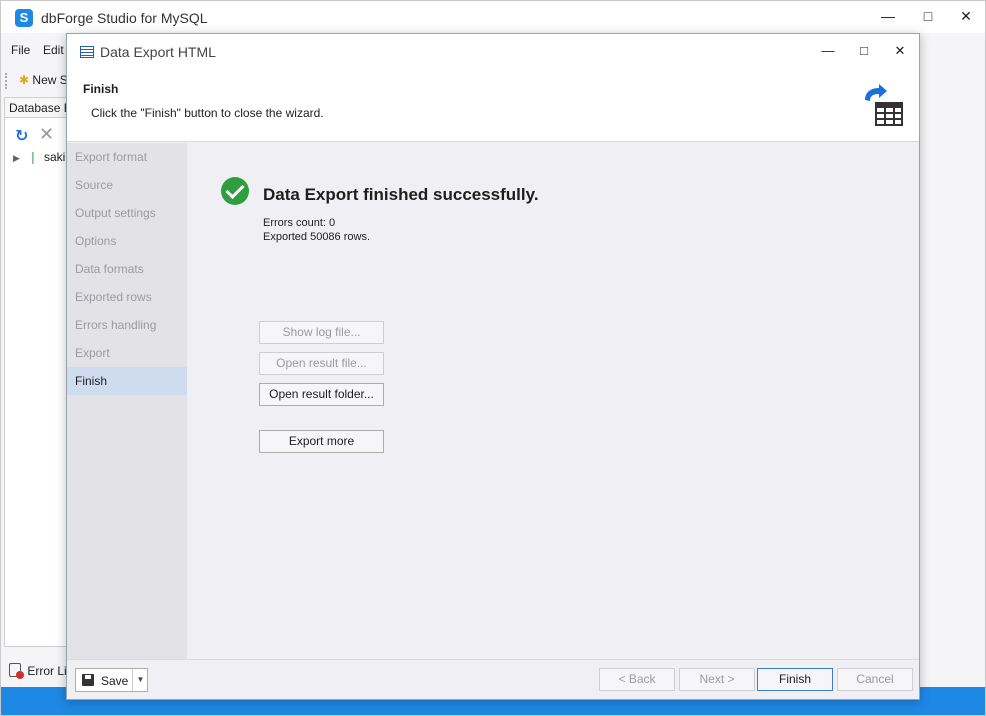  Describe the element at coordinates (317, 237) in the screenshot. I see `exported-rows-count: Exported 50086 rows.` at that location.